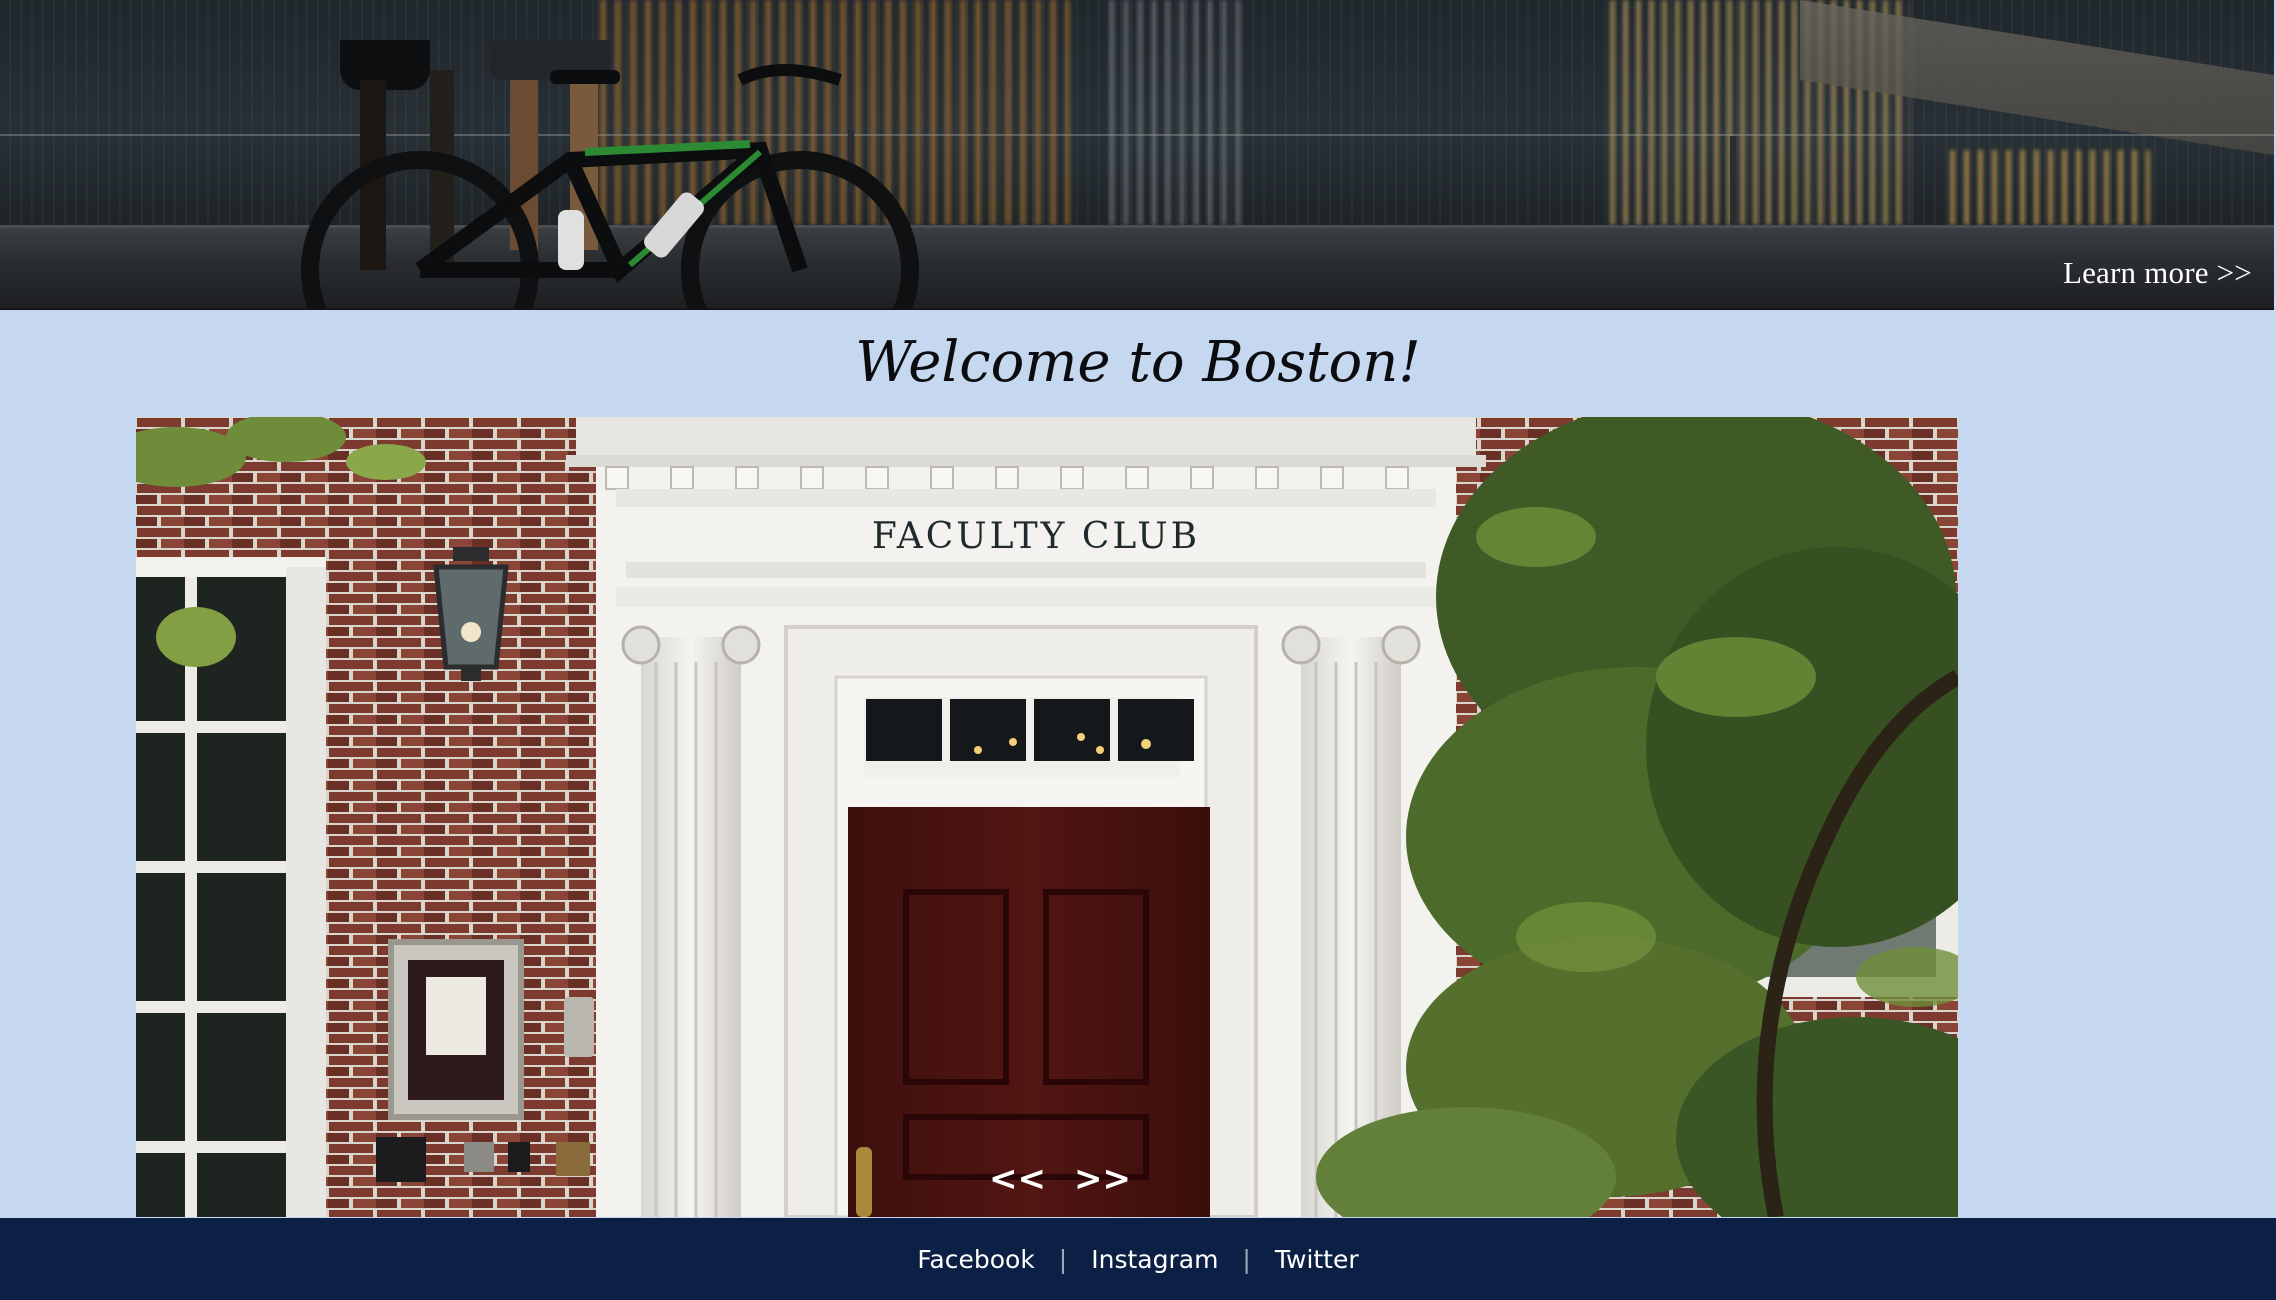 The height and width of the screenshot is (1300, 2276). What do you see at coordinates (1060, 1179) in the screenshot?
I see `carousel-controls: << >>` at bounding box center [1060, 1179].